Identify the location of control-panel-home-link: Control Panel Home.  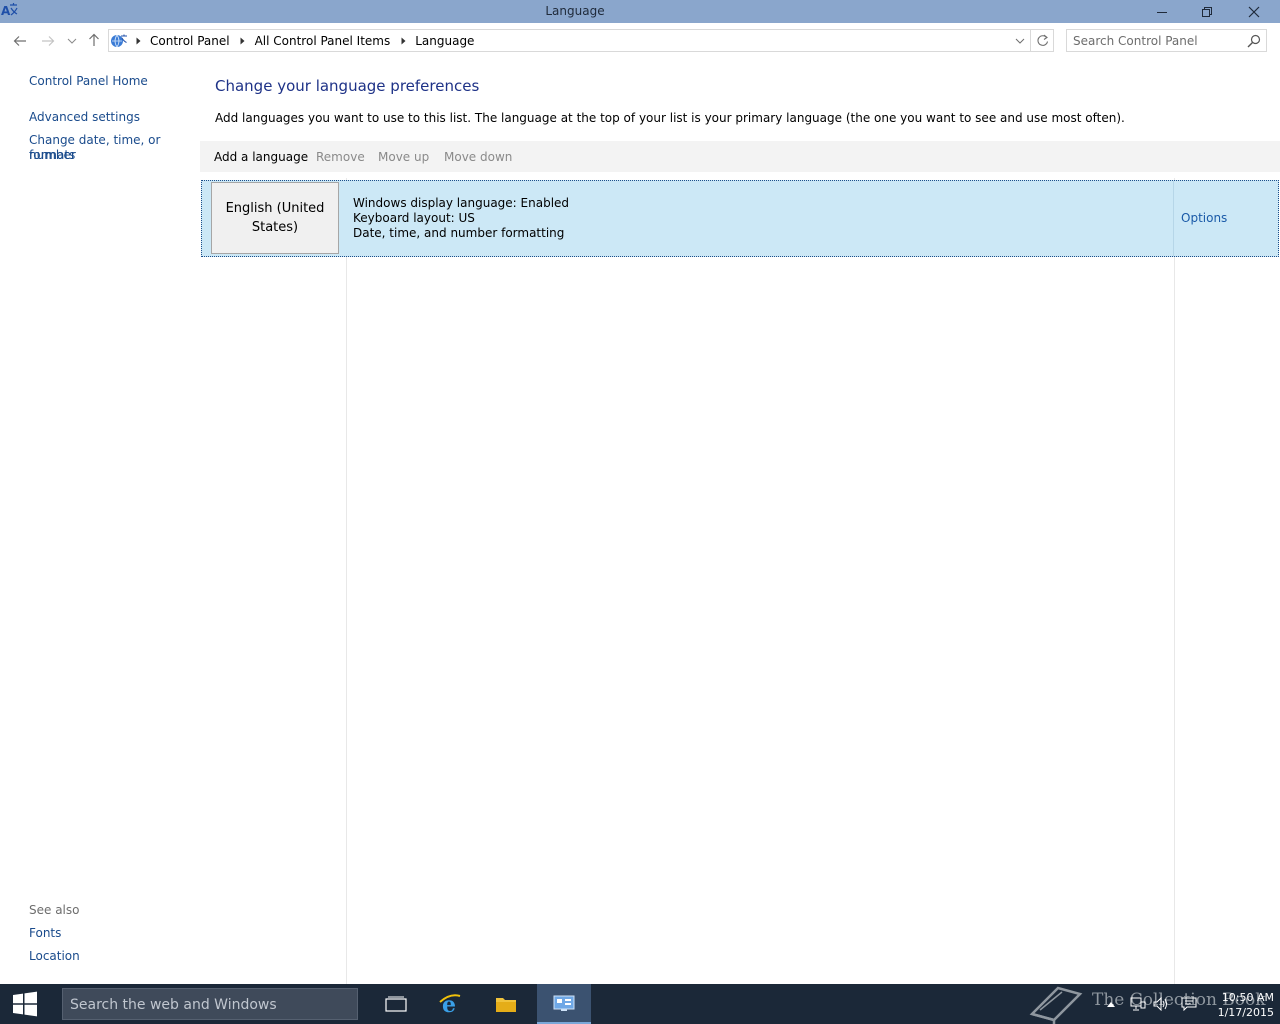
(88, 81).